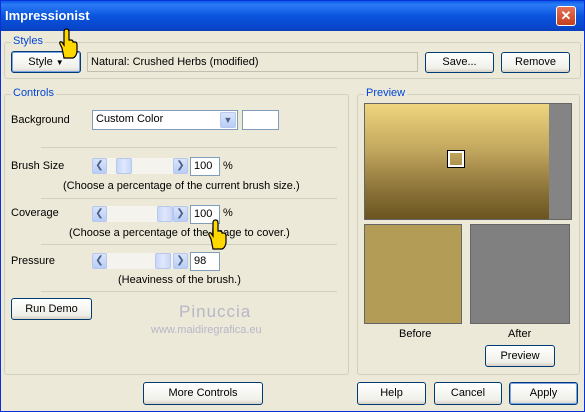 This screenshot has height=412, width=585. Describe the element at coordinates (520, 334) in the screenshot. I see `after-label: After` at that location.